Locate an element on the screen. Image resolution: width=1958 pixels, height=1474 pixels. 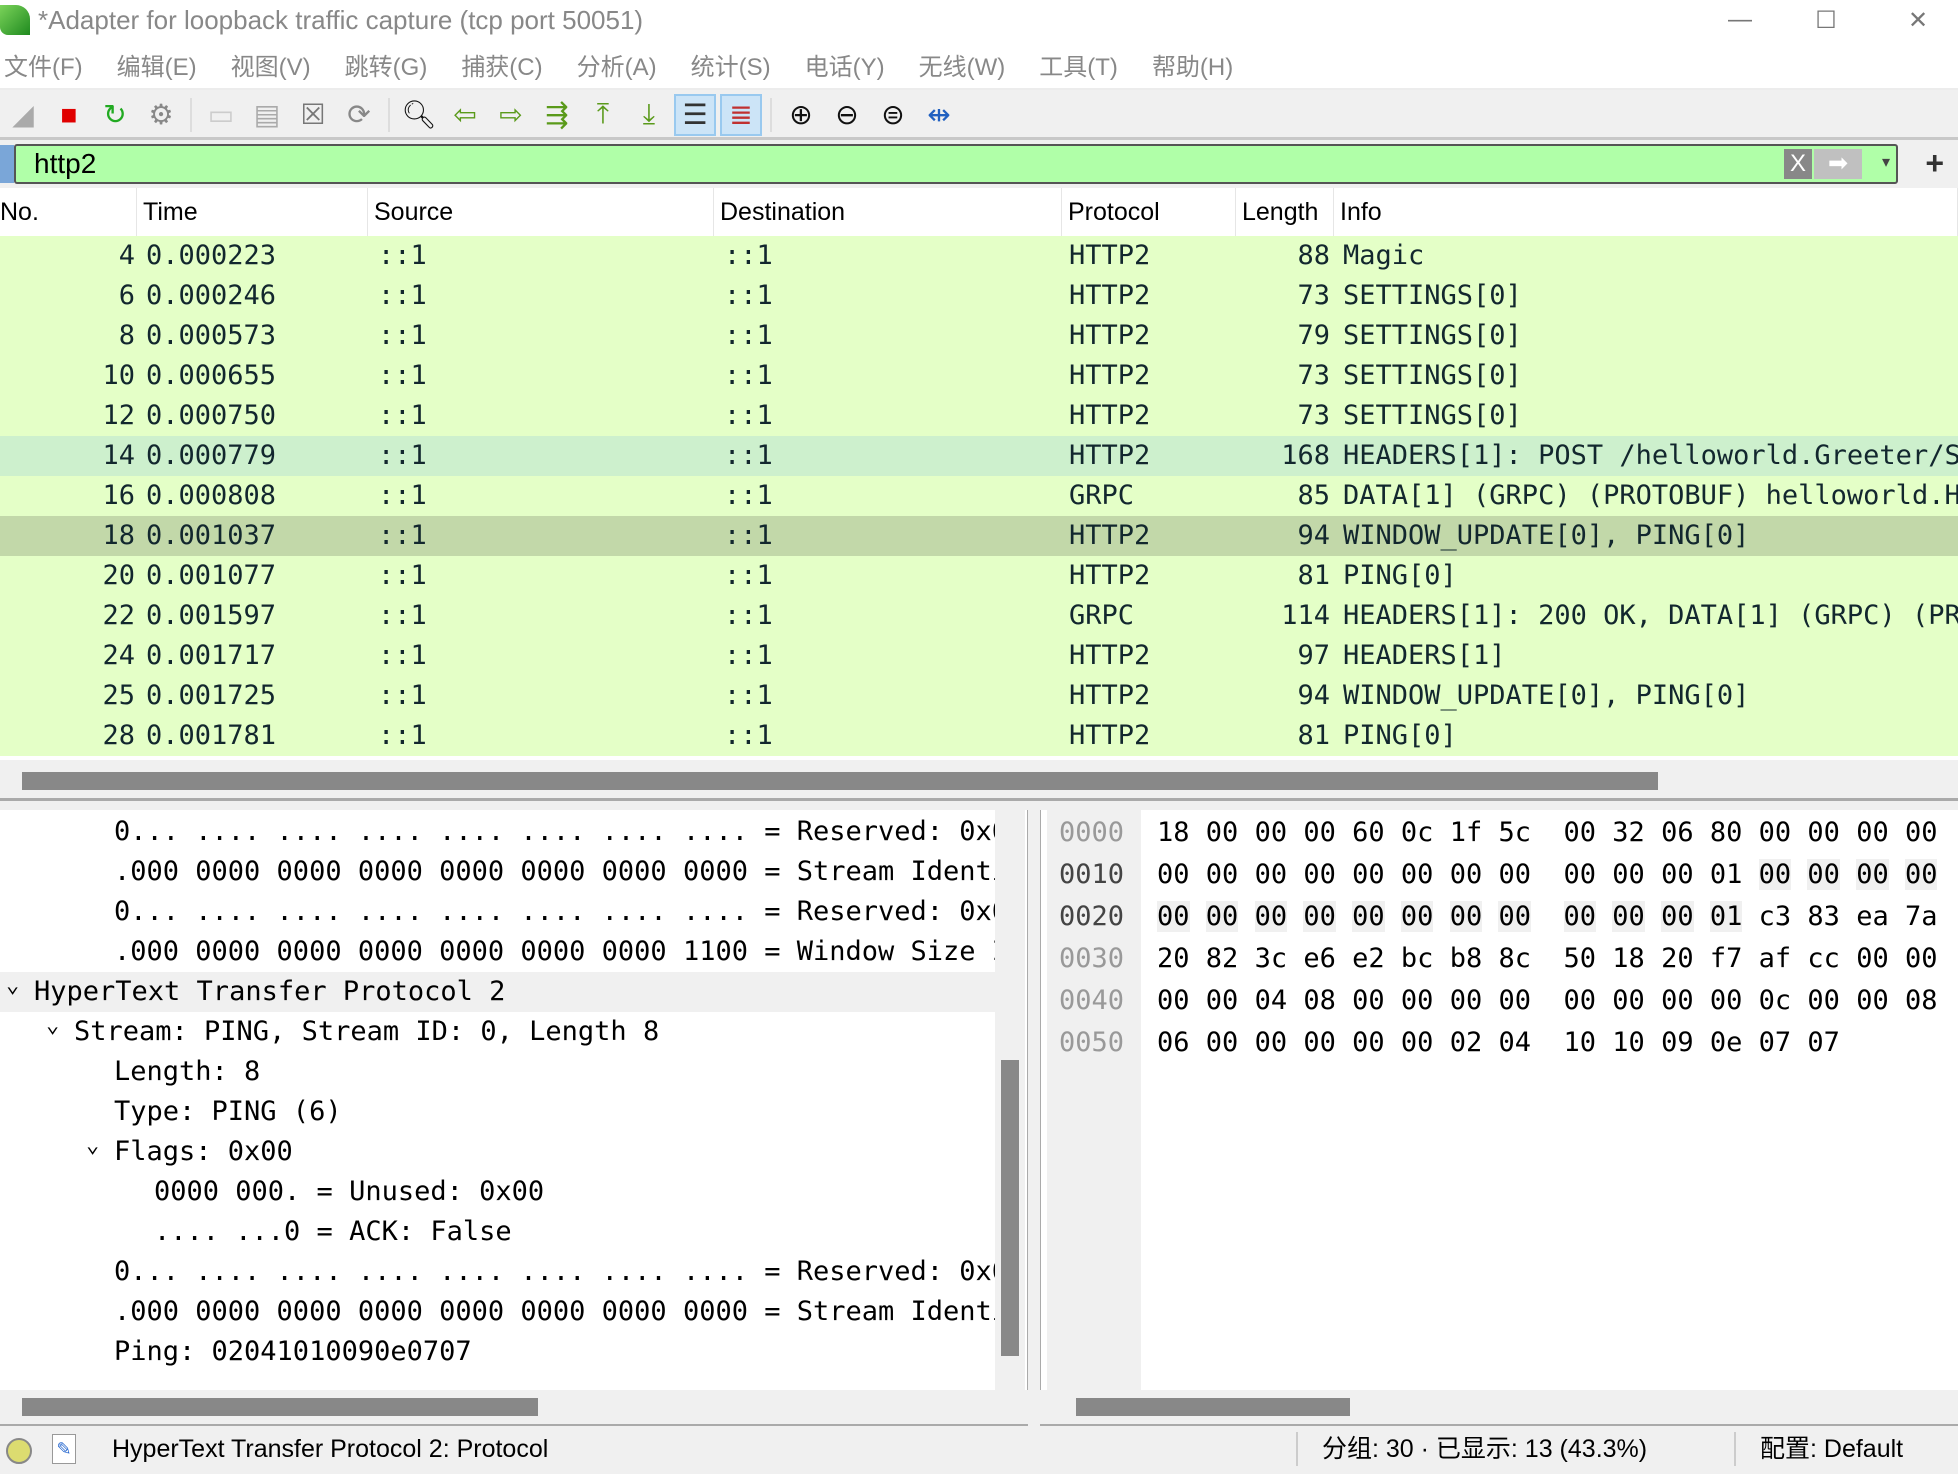
details-vertical-scrollbar is located at coordinates (1010, 1100).